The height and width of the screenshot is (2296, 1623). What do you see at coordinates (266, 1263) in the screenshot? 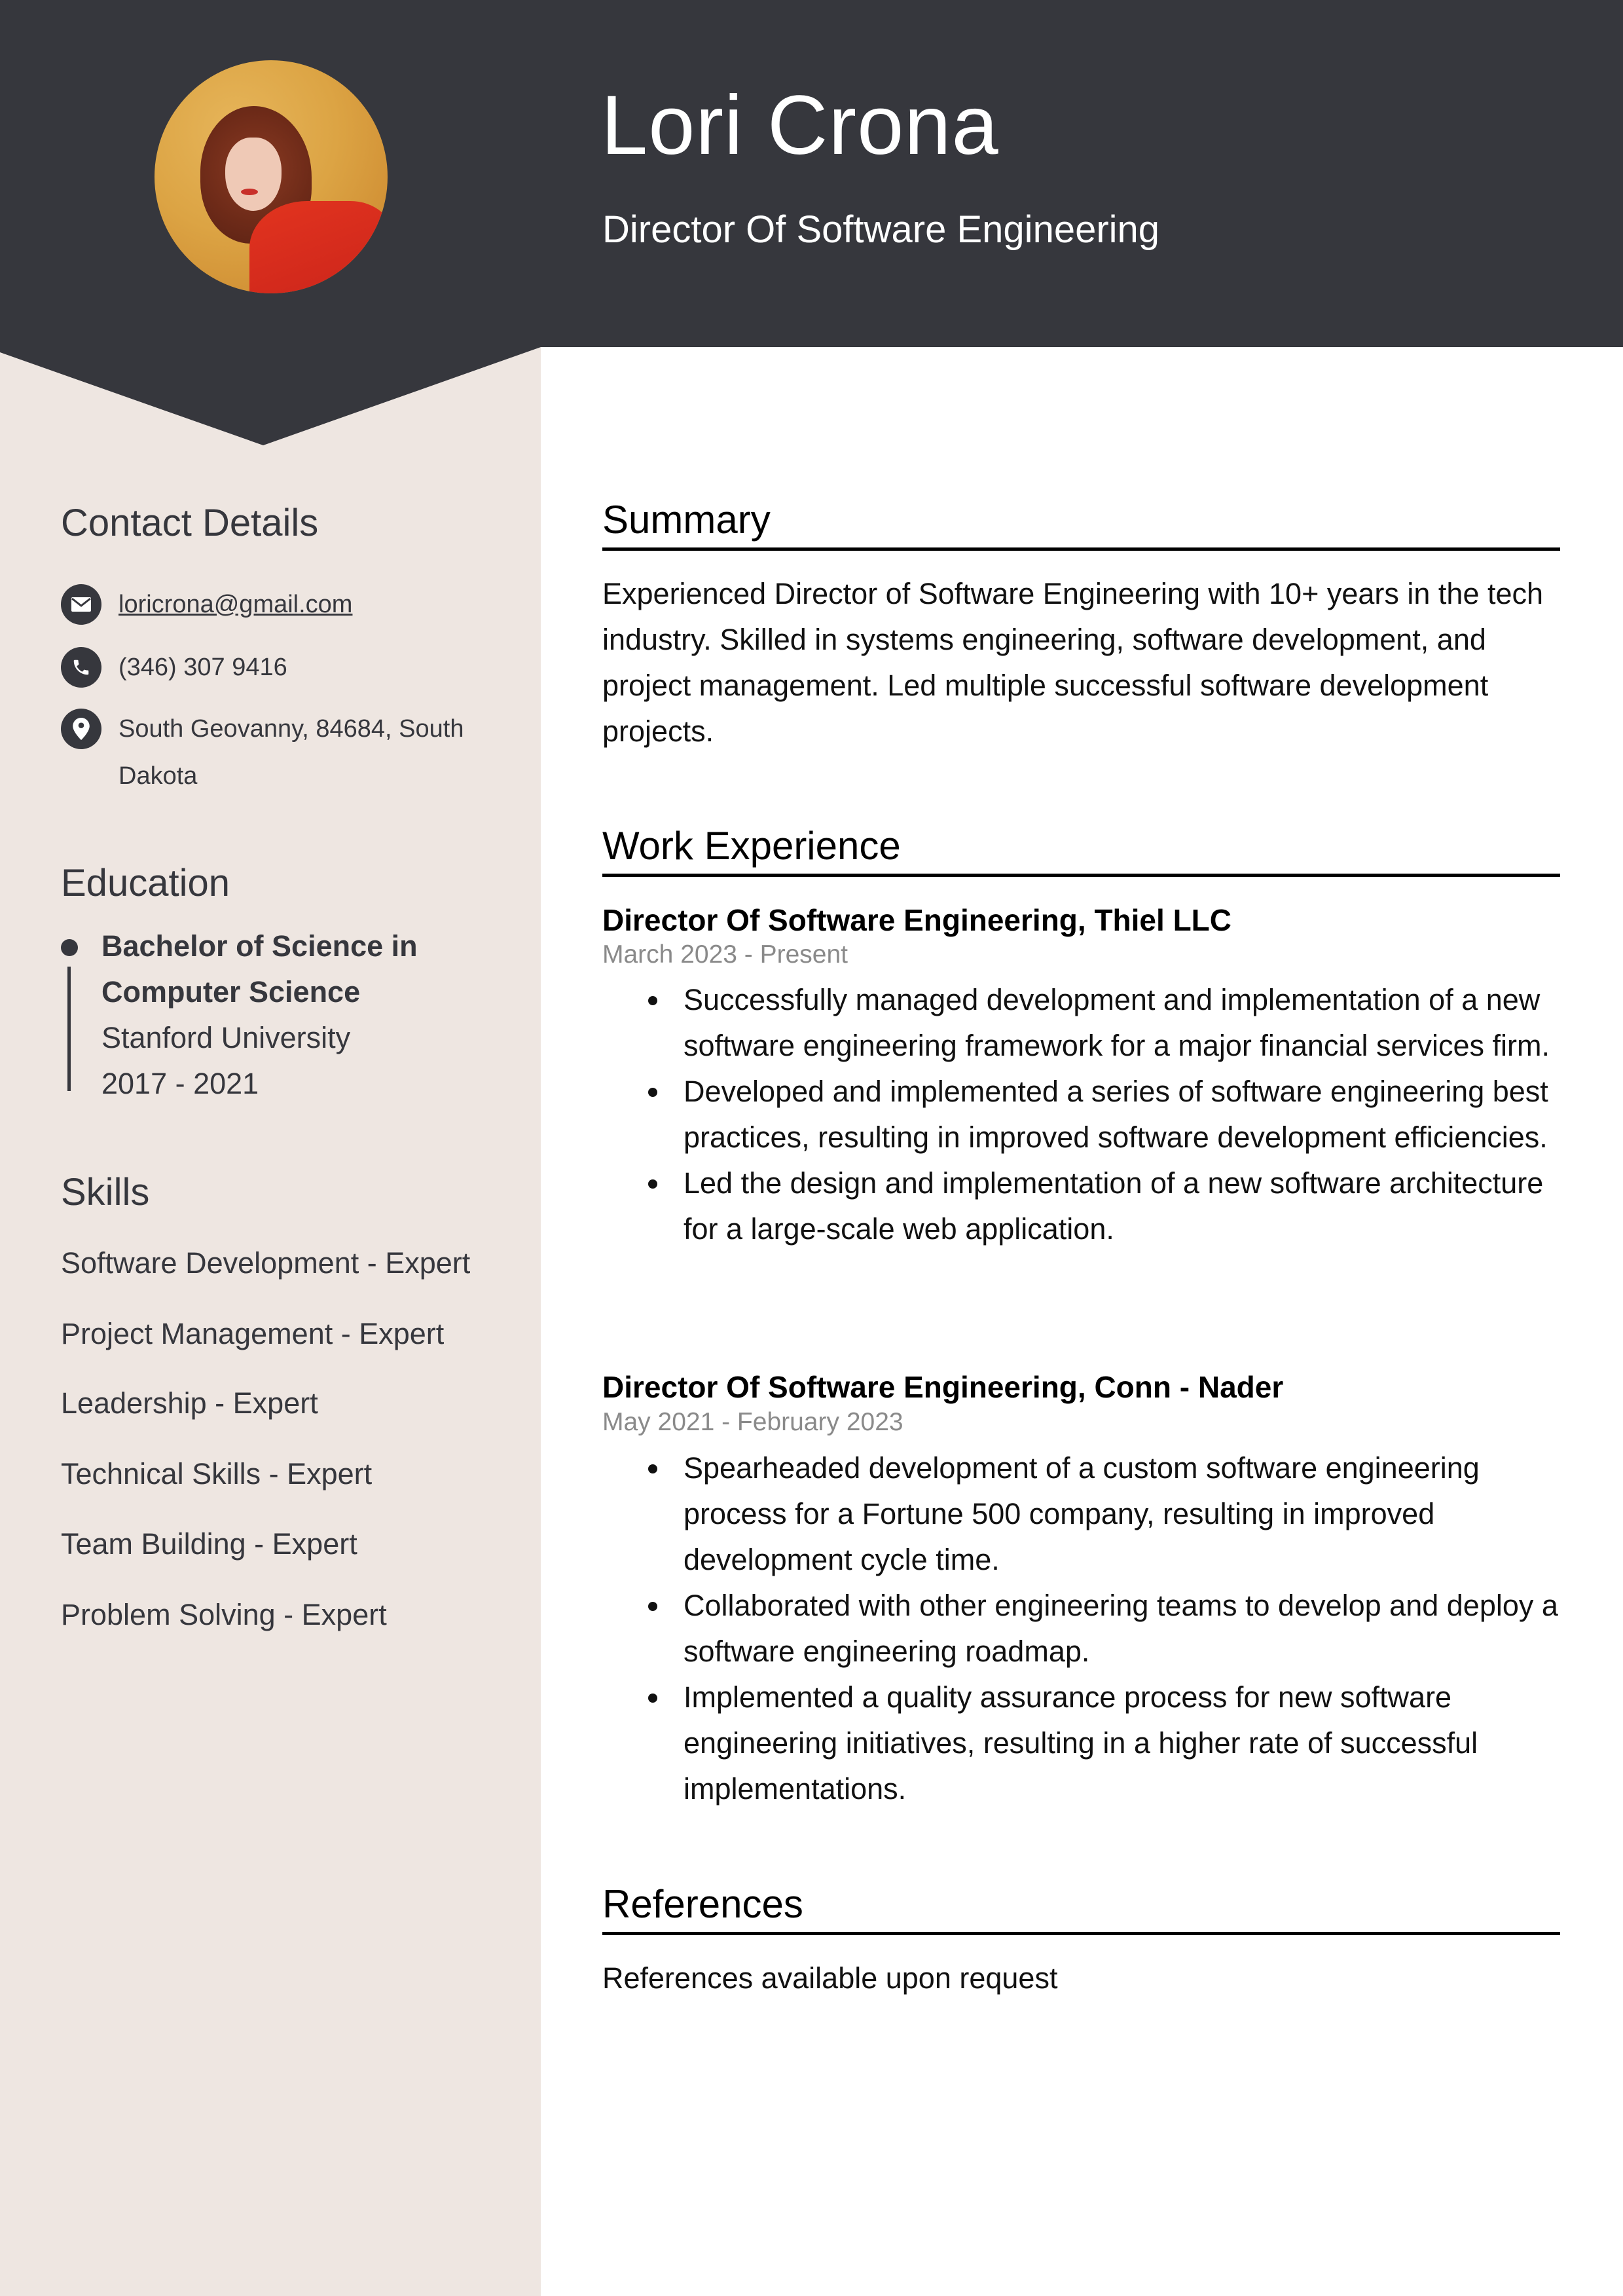
I see `skill-item: Software Development - Expert` at bounding box center [266, 1263].